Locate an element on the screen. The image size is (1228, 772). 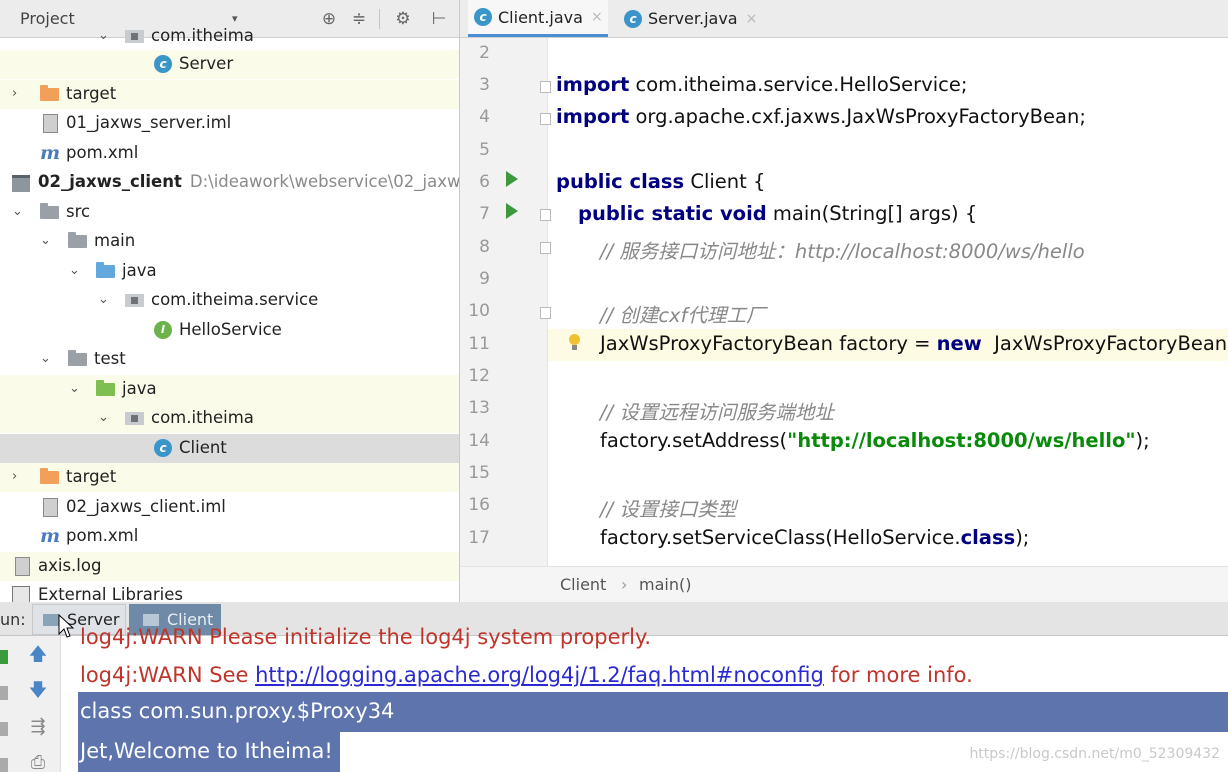
breadcrumb-item: main() is located at coordinates (665, 584).